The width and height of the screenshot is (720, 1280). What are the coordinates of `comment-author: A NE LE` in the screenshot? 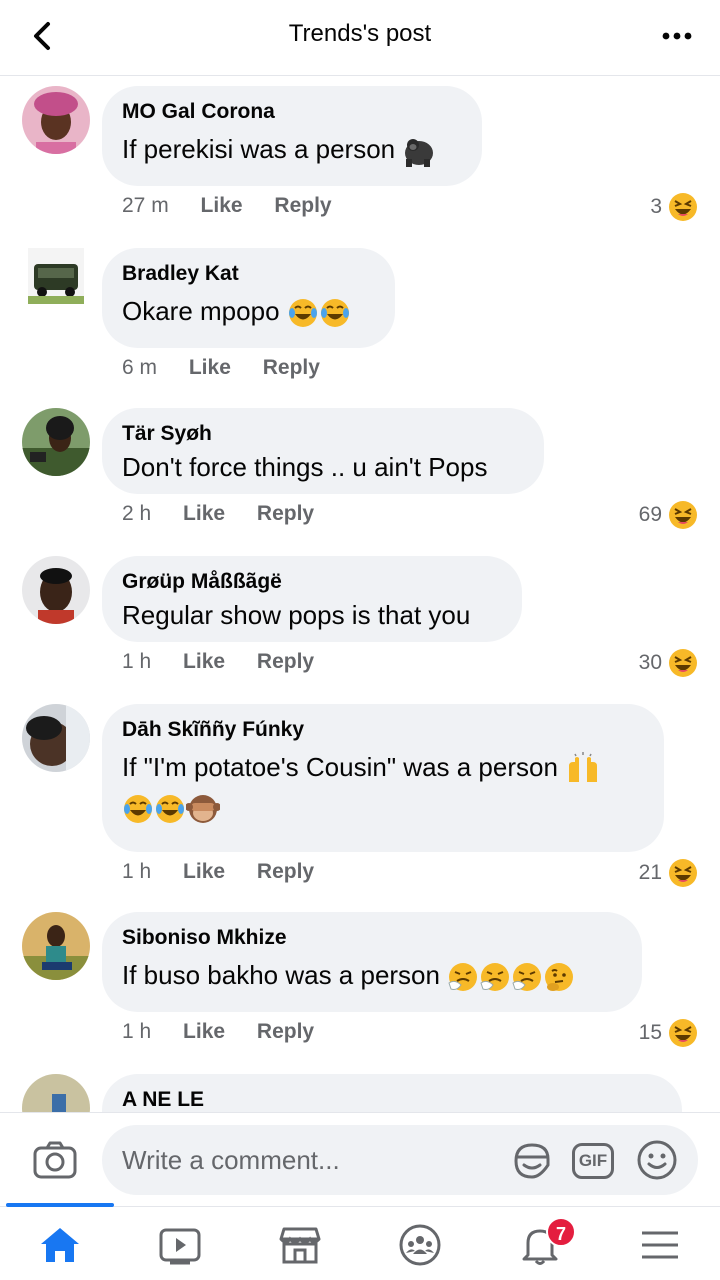 It's located at (392, 1100).